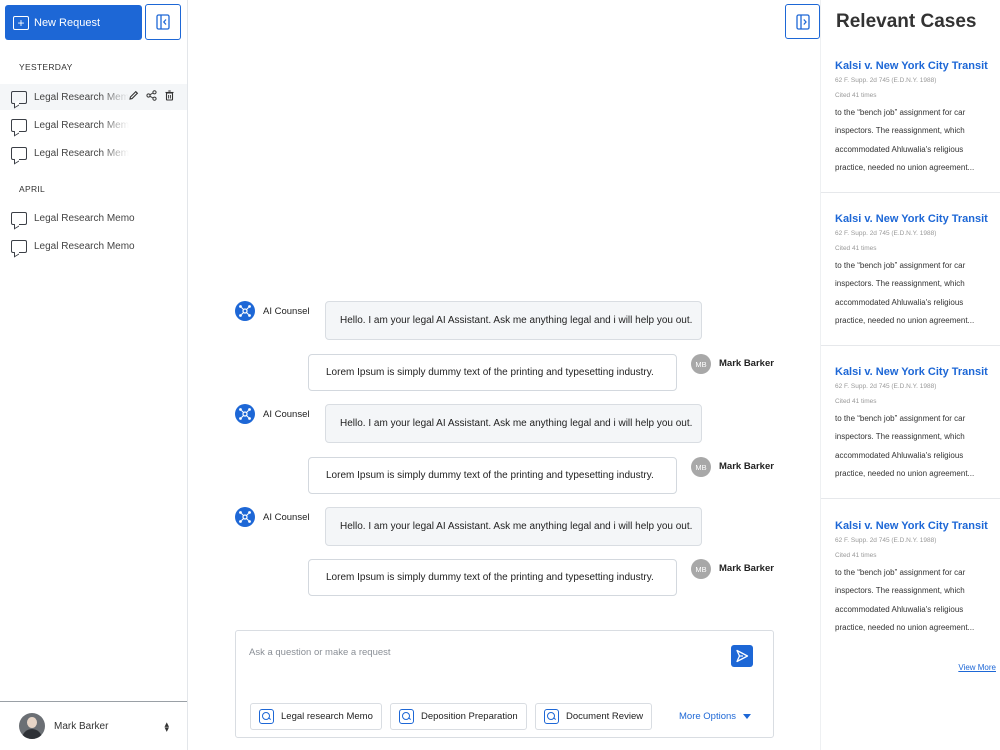  I want to click on more-options-dropdown: More Options, so click(715, 716).